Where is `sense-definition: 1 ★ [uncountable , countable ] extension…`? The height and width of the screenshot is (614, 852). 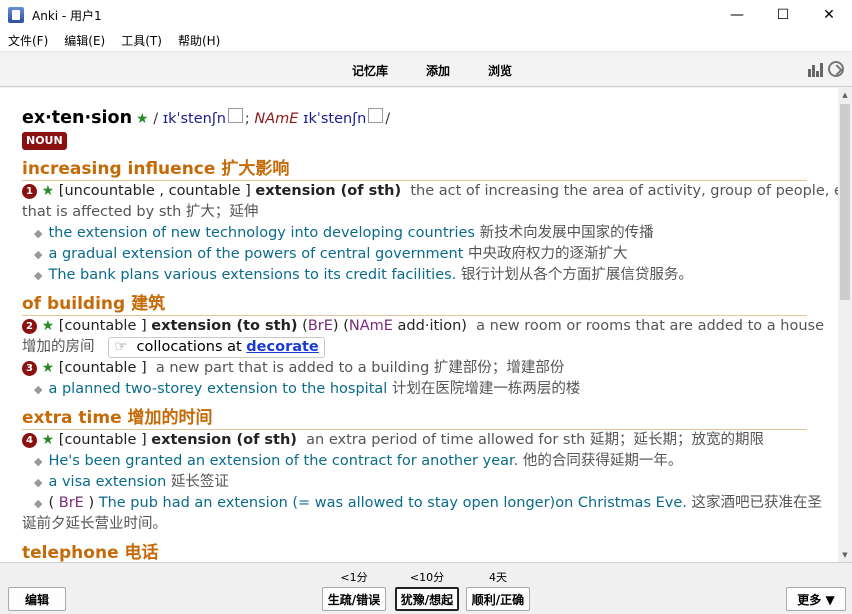 sense-definition: 1 ★ [uncountable , countable ] extension… is located at coordinates (430, 191).